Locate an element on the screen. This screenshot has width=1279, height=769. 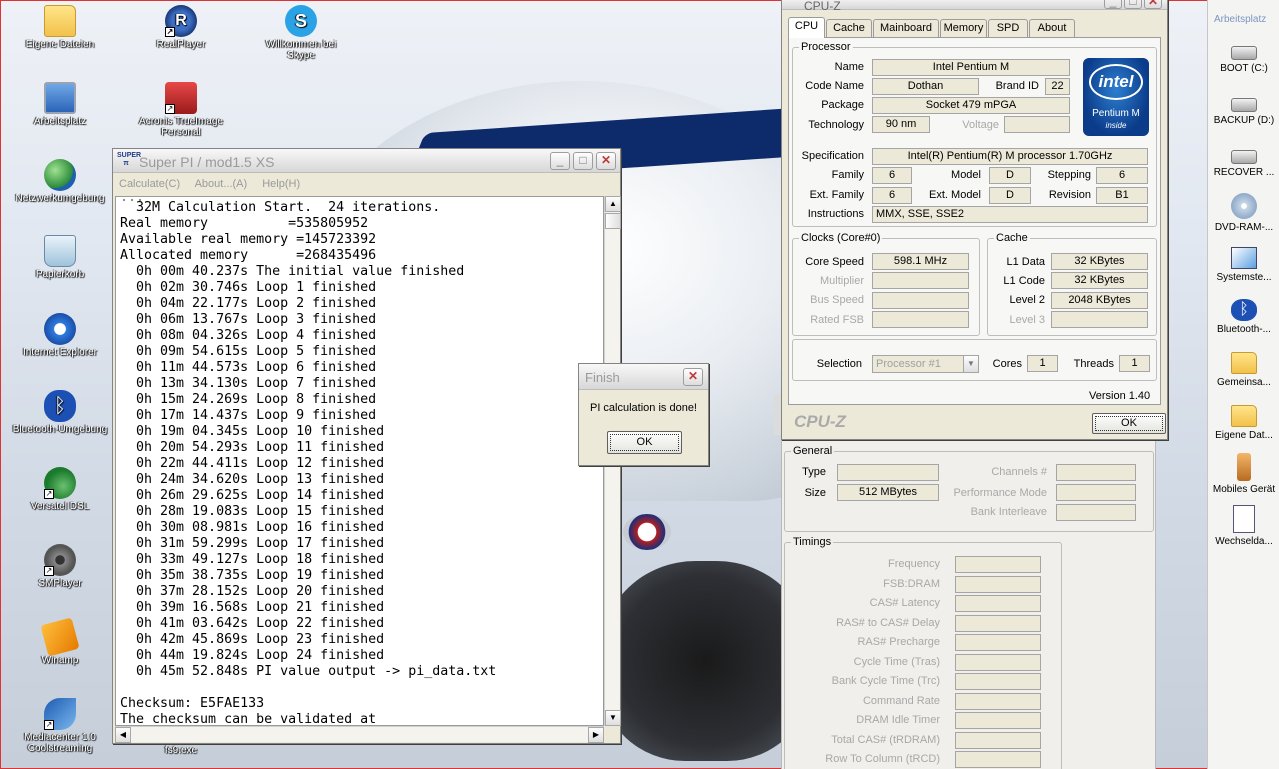
console-line: 0h 30m 08.981s Loop 16 finished is located at coordinates (252, 527).